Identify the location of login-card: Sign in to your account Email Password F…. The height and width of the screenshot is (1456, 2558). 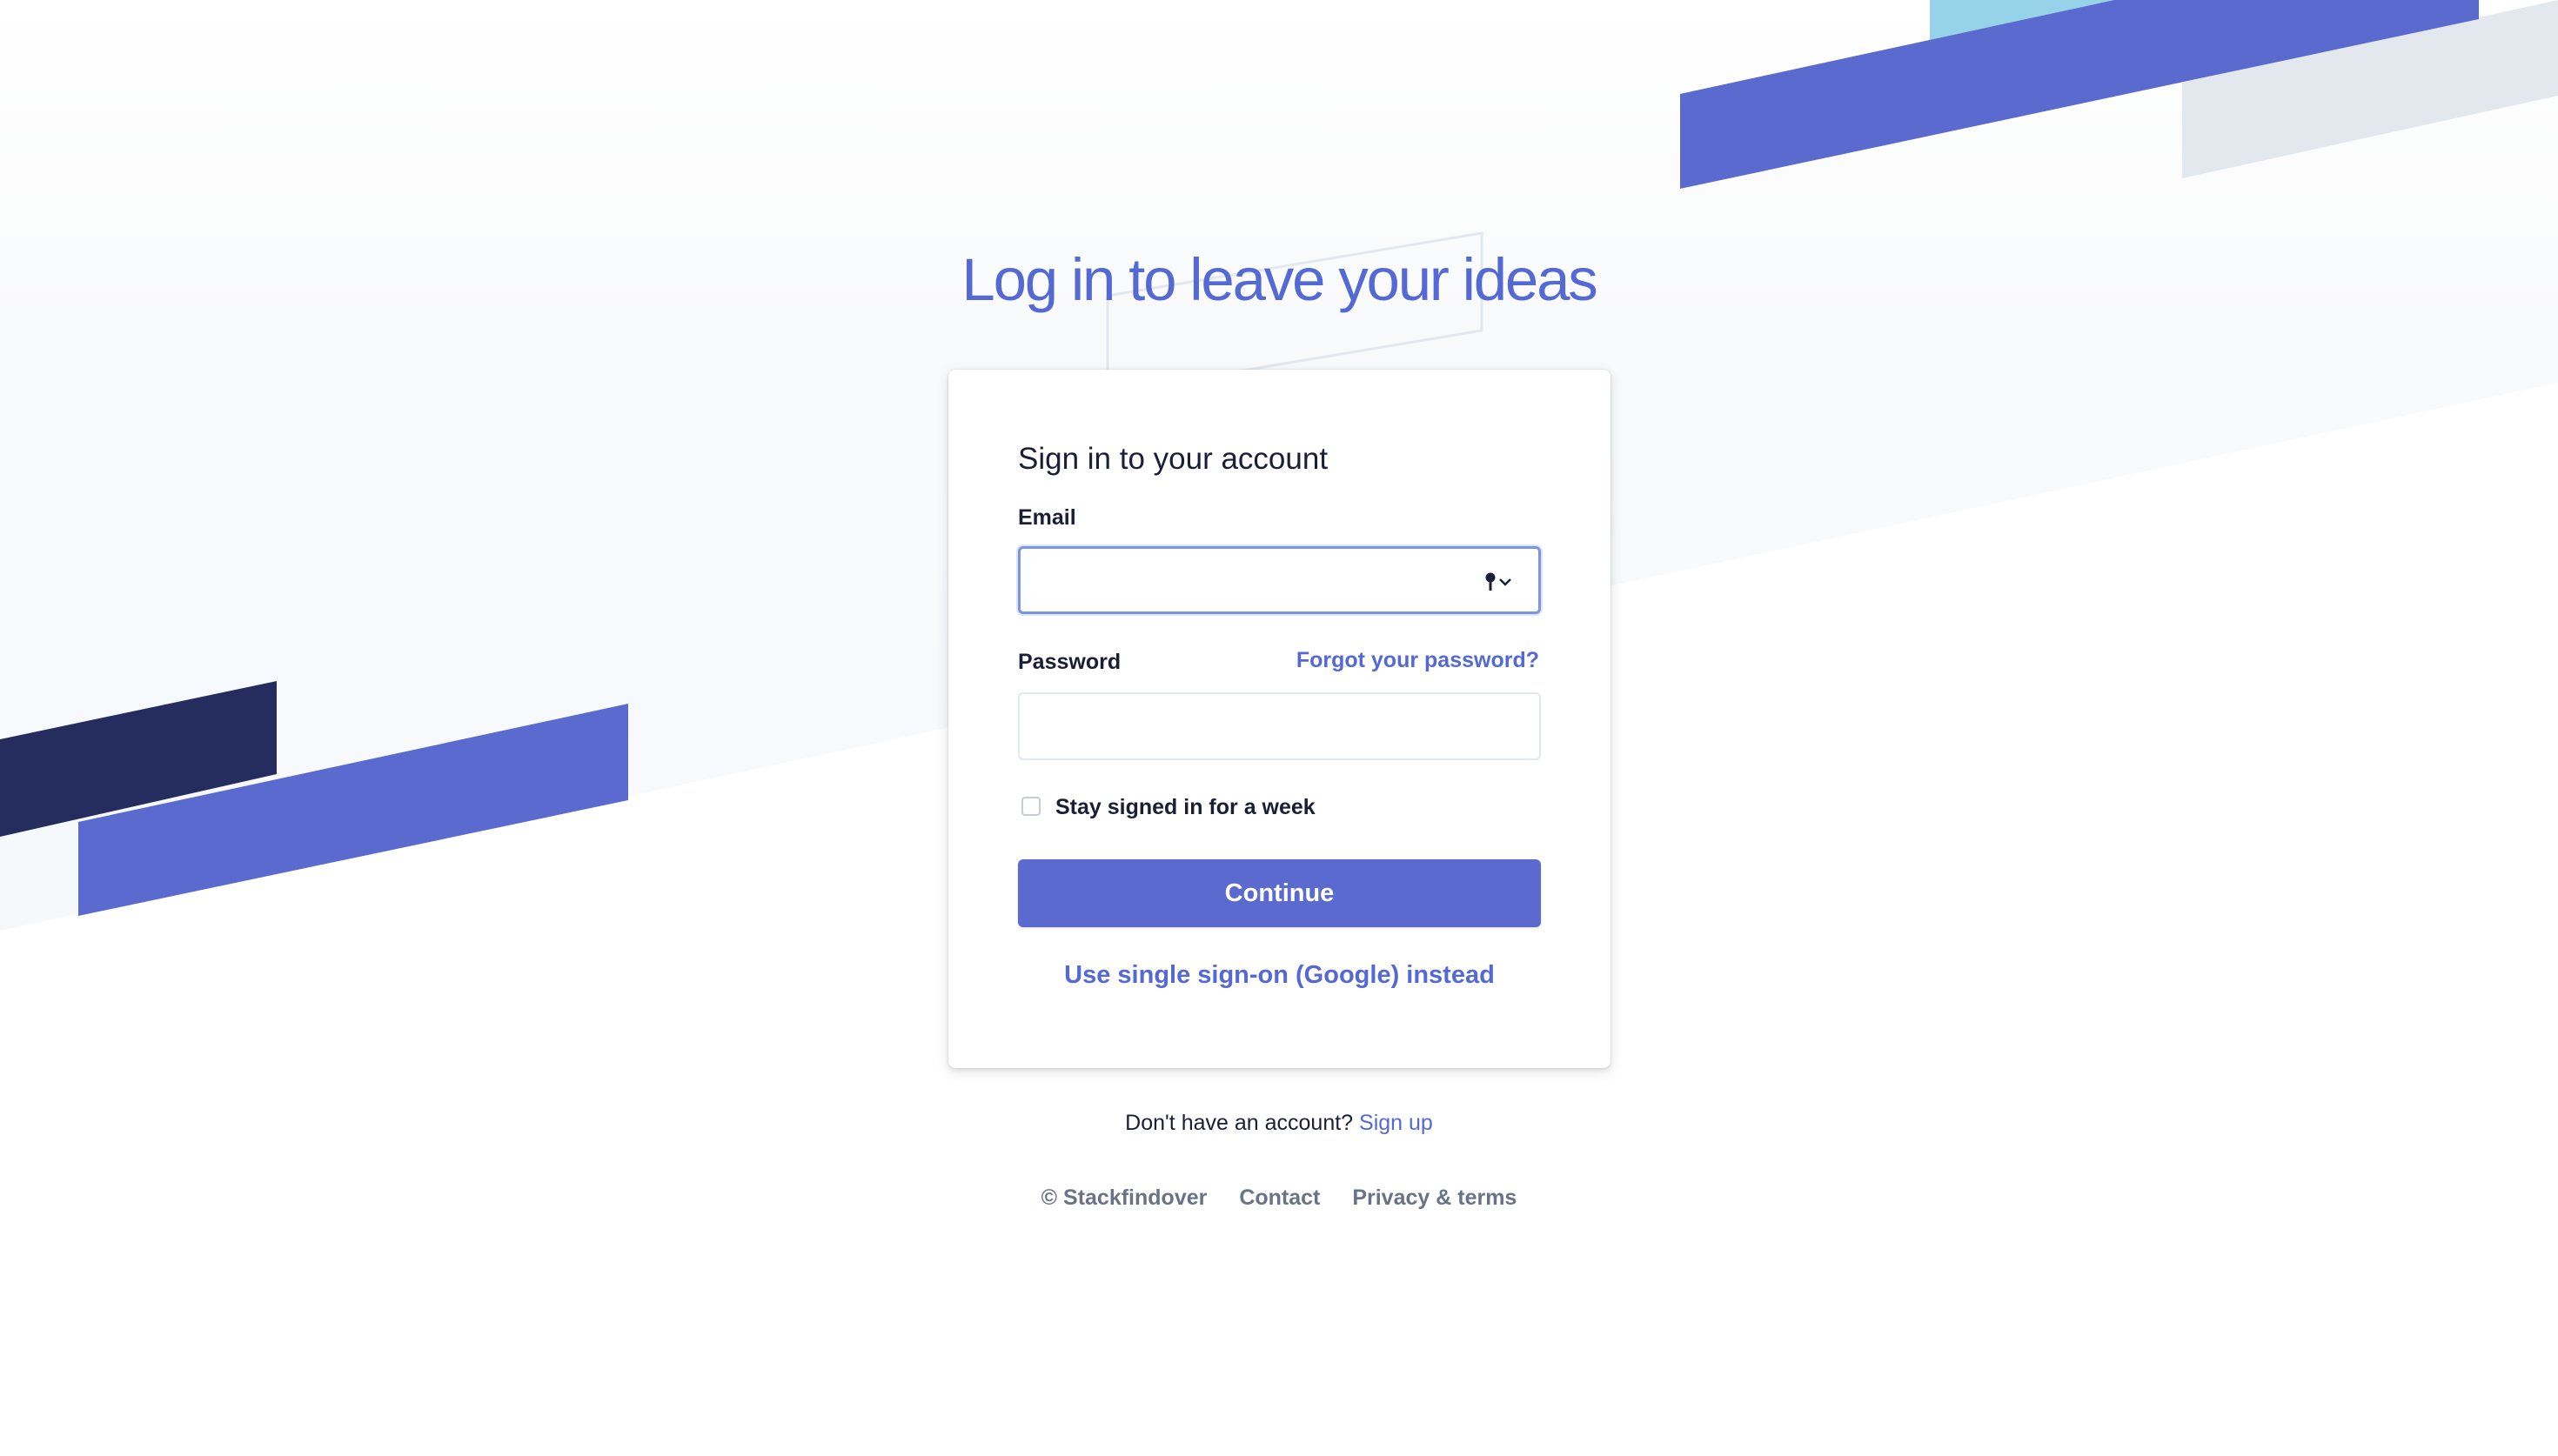
(1279, 719).